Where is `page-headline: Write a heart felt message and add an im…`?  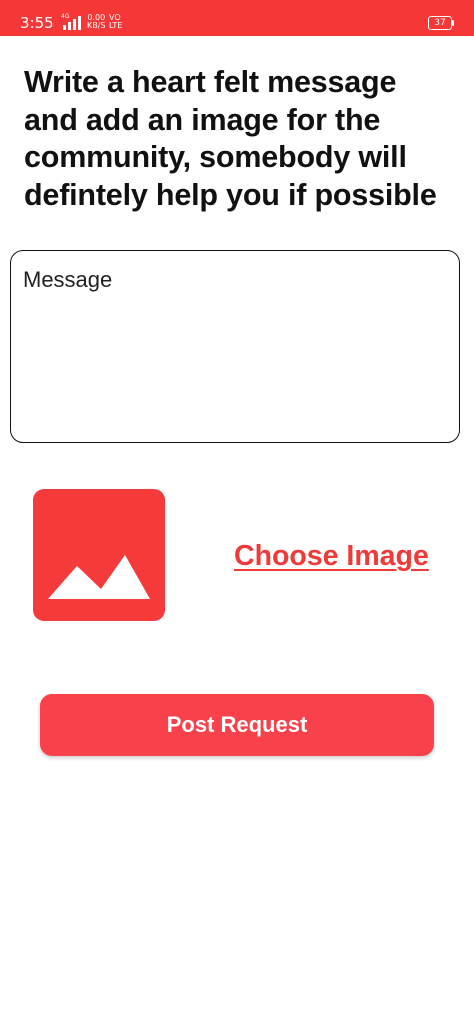
page-headline: Write a heart felt message and add an im… is located at coordinates (230, 138).